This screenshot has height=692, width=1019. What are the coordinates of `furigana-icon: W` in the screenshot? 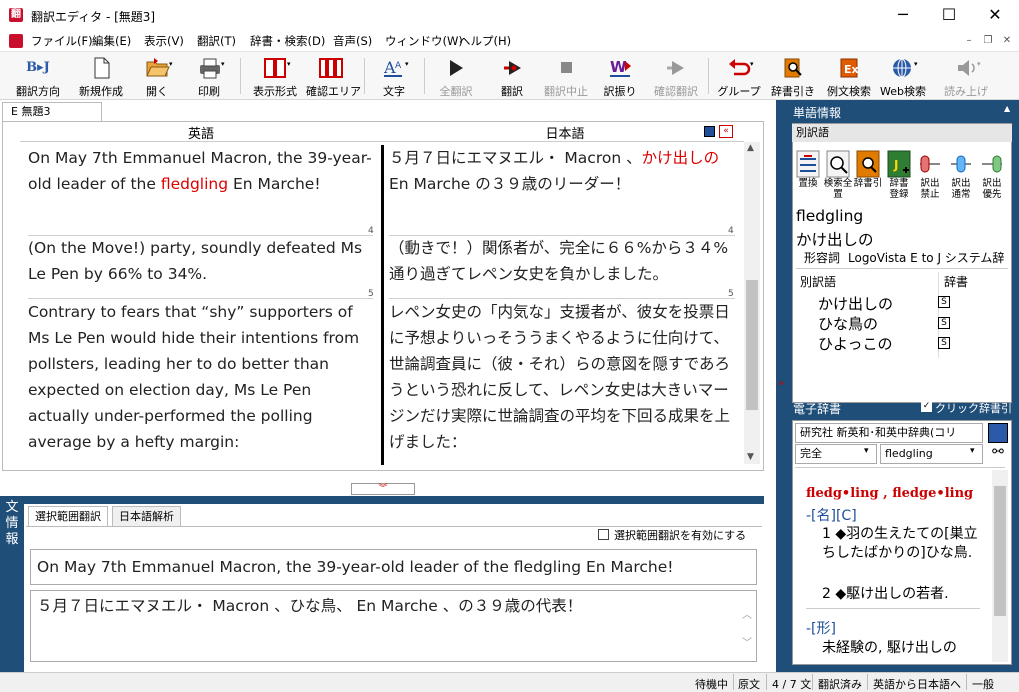 It's located at (620, 68).